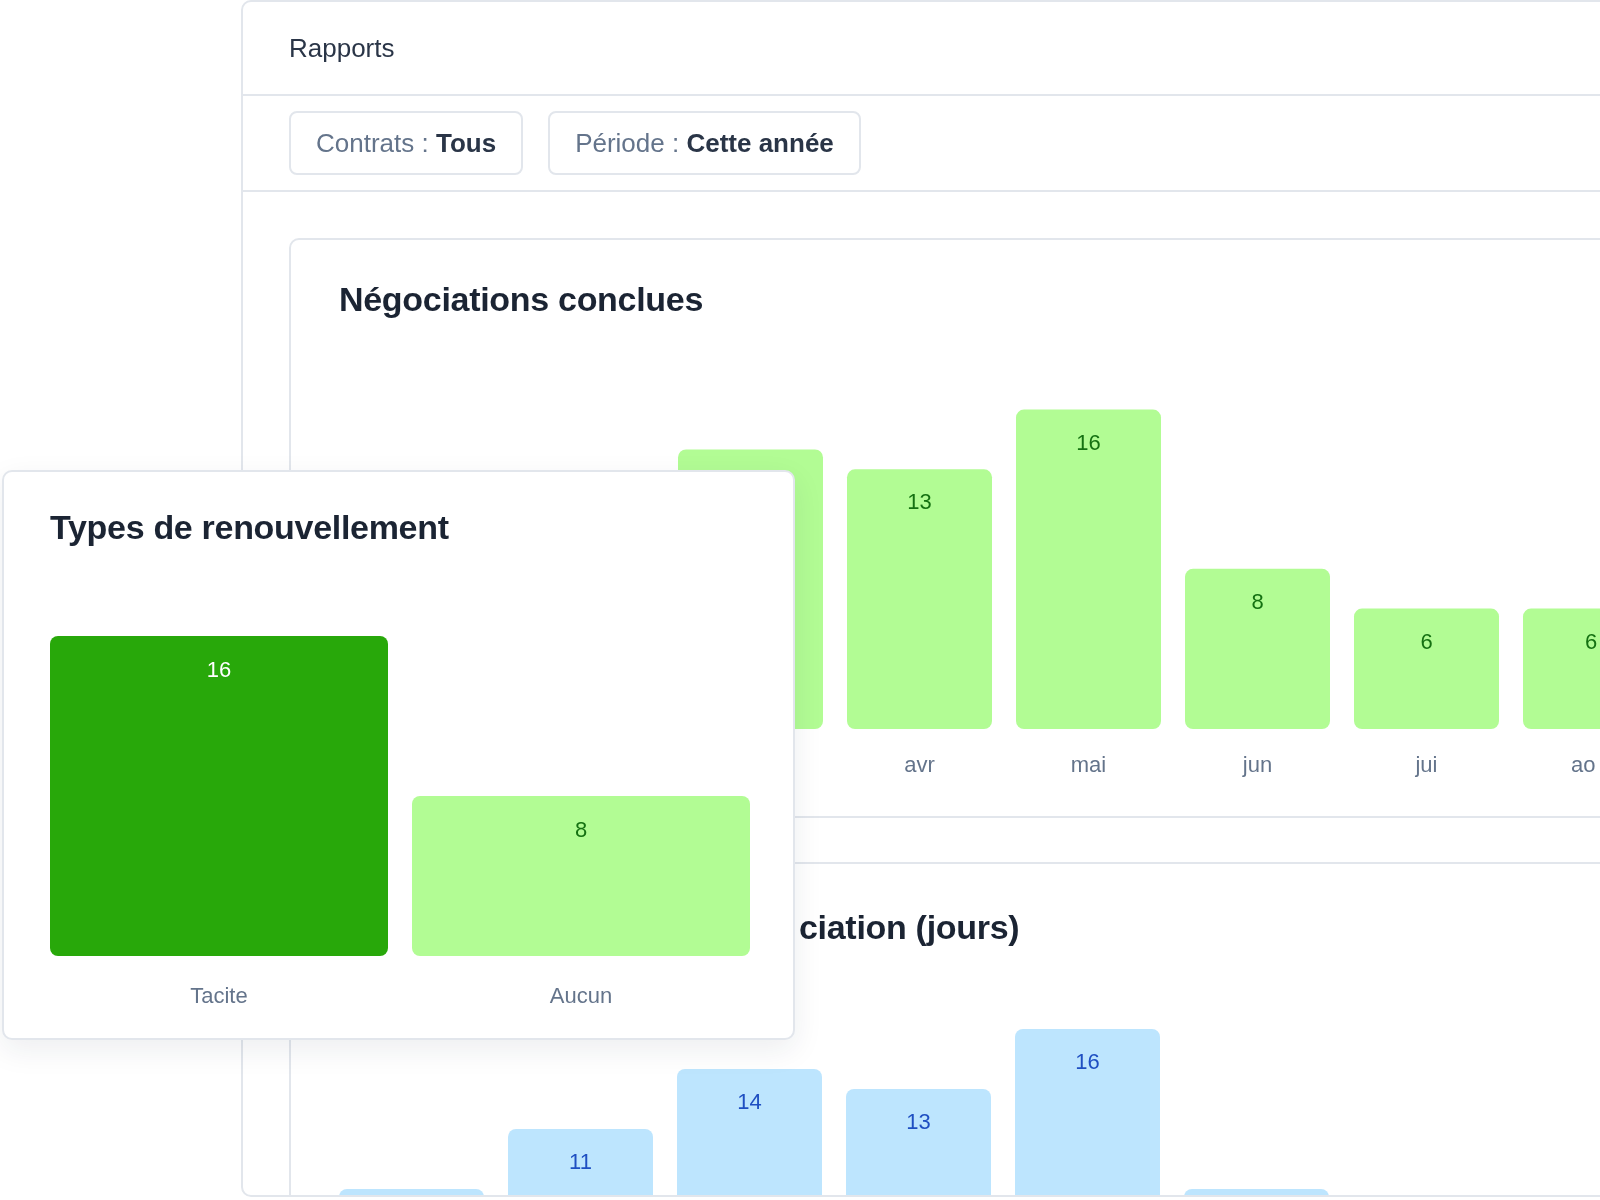 Image resolution: width=1600 pixels, height=1200 pixels. I want to click on category-label: jui, so click(1426, 764).